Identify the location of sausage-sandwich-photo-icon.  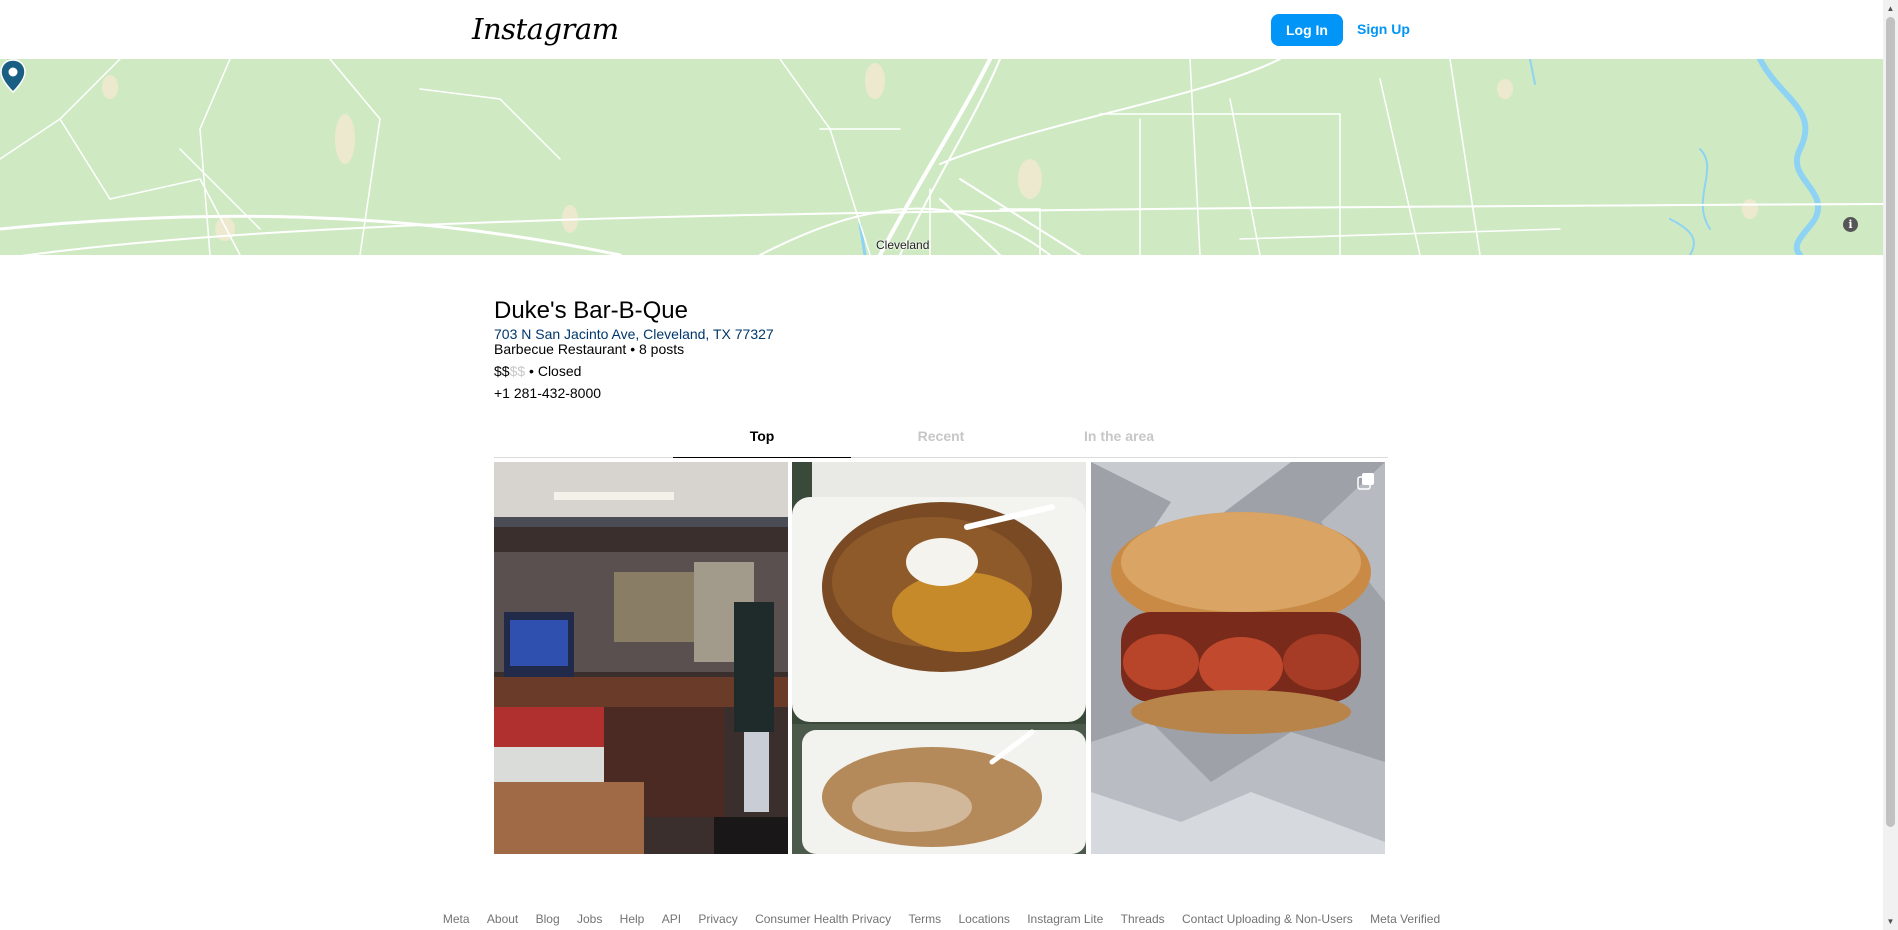
(1238, 658).